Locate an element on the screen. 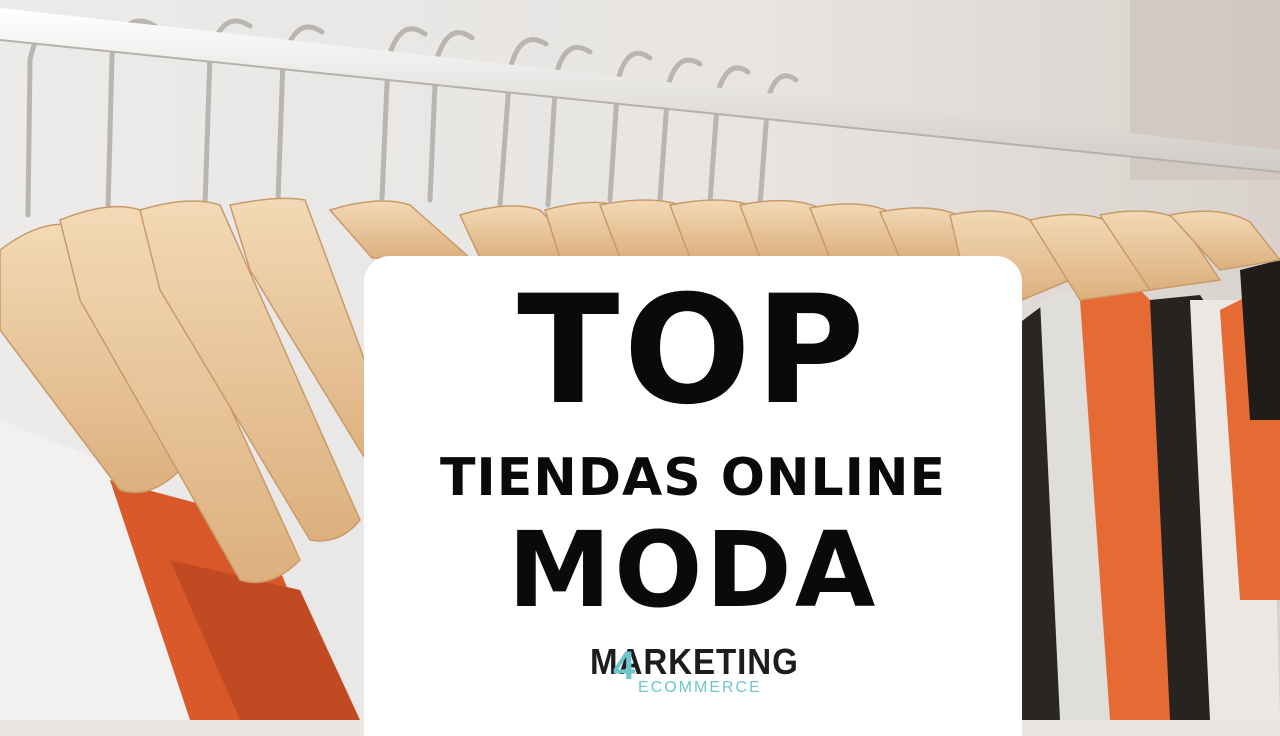 The width and height of the screenshot is (1280, 736). title-subtitle: TIENDAS ONLINE is located at coordinates (693, 478).